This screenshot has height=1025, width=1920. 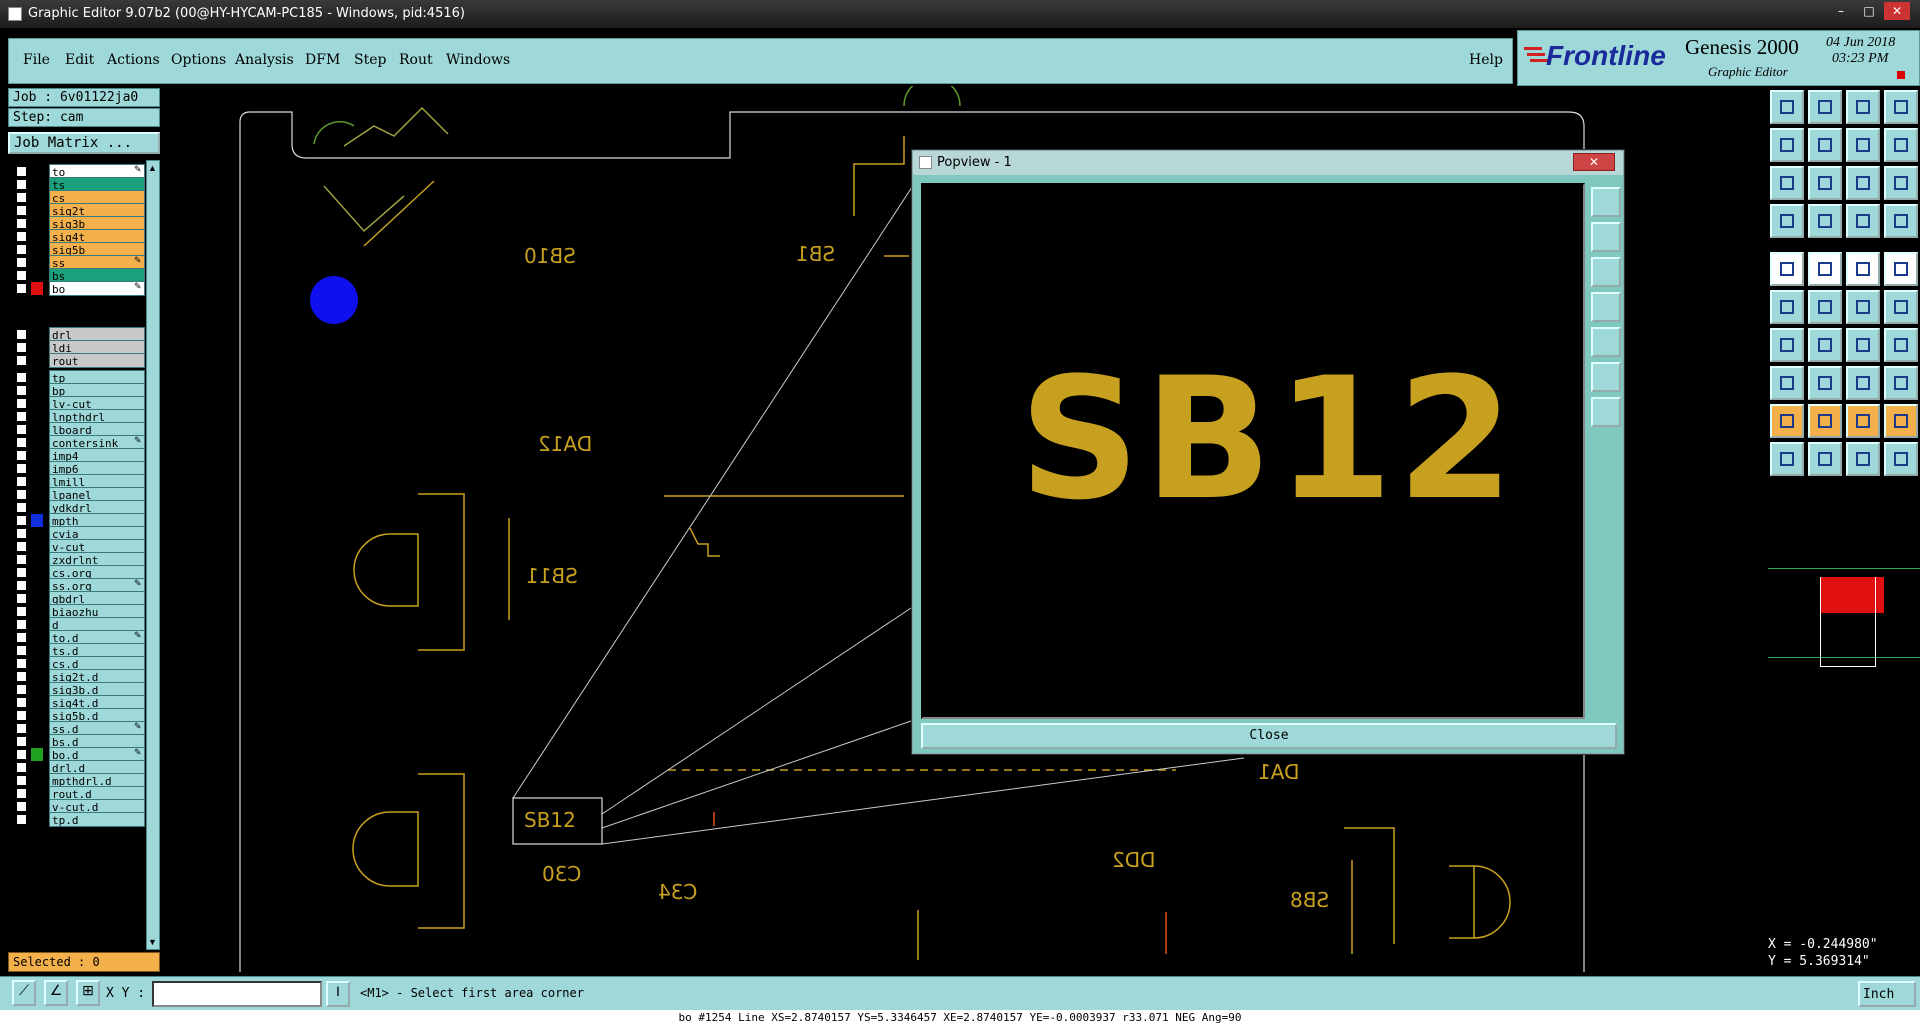 I want to click on save-icon, so click(x=1825, y=107).